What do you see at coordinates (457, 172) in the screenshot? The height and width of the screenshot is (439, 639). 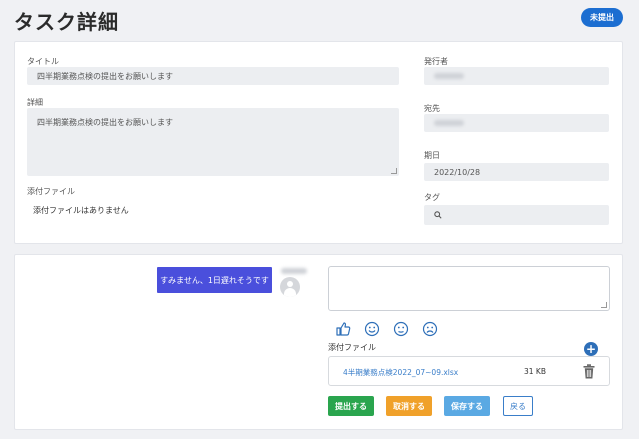 I see `due-value: 2022/10/28` at bounding box center [457, 172].